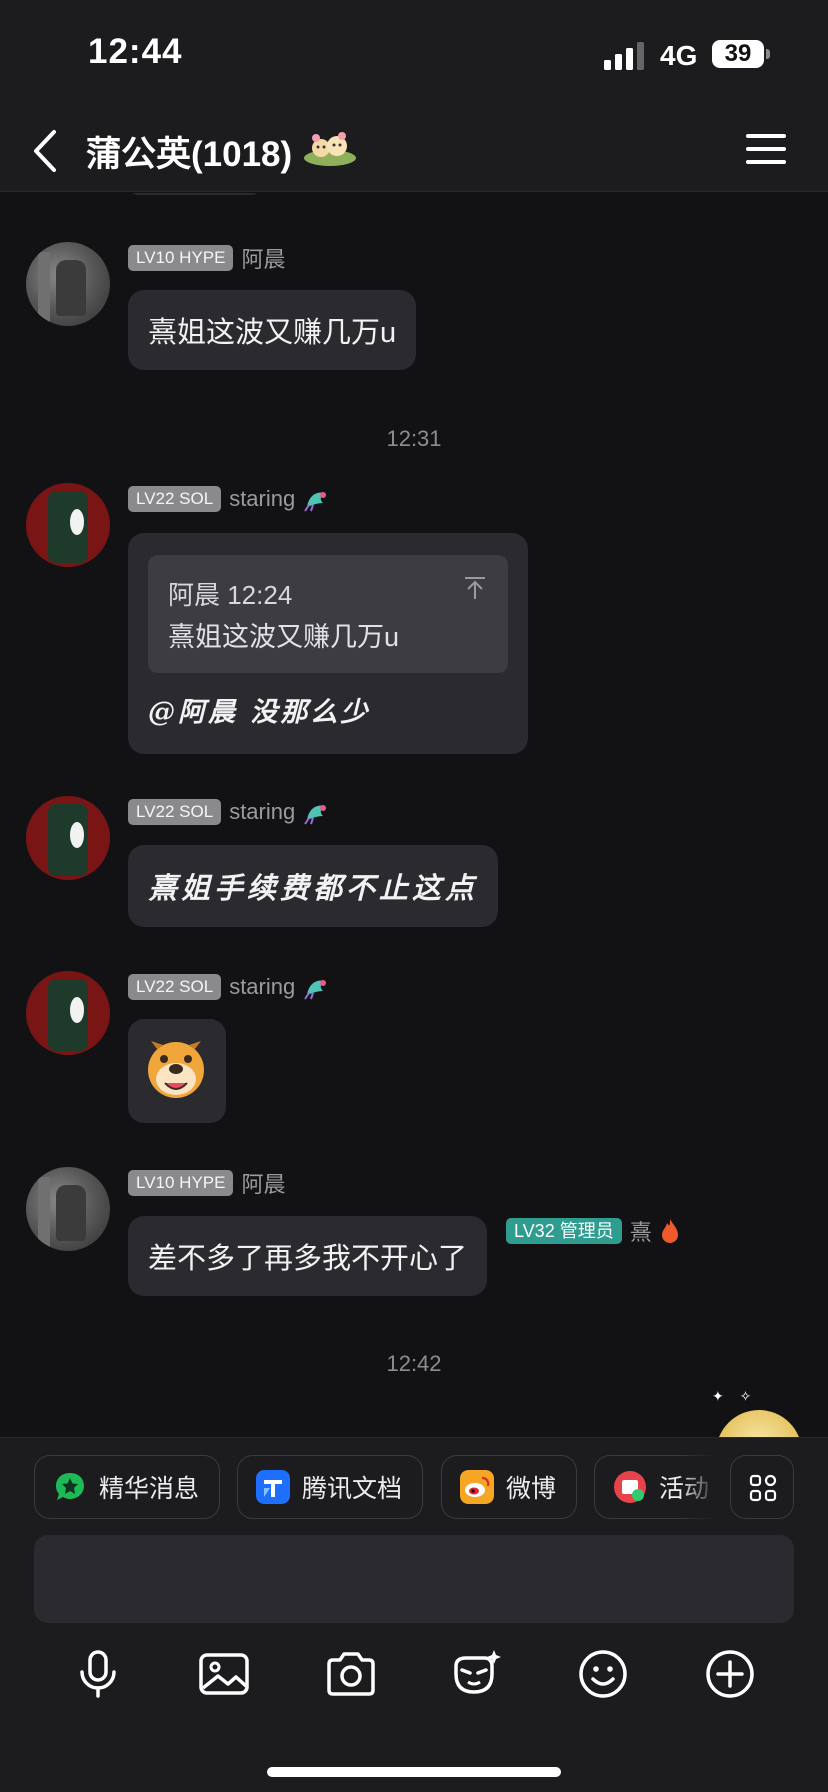  I want to click on admin-badge: LV32 管理员, so click(564, 1231).